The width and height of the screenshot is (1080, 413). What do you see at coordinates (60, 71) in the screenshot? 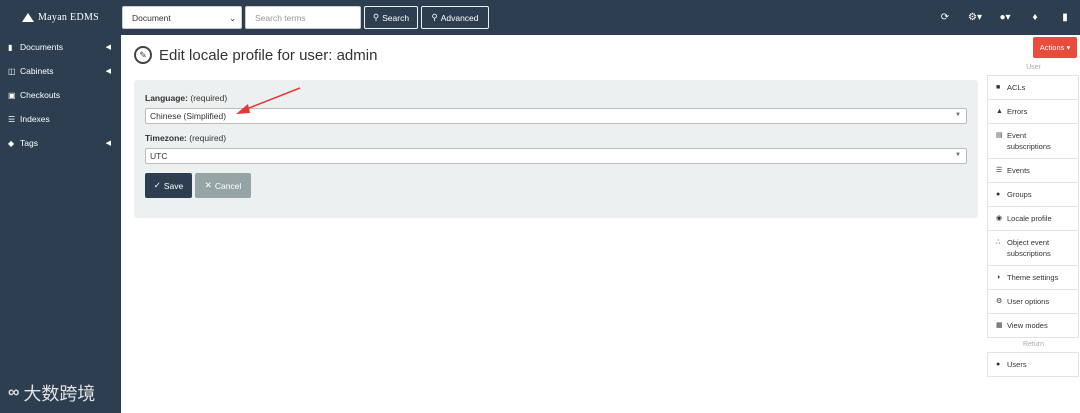
I see `sidebar-item-cabinets: ◫ Cabinets ◀` at bounding box center [60, 71].